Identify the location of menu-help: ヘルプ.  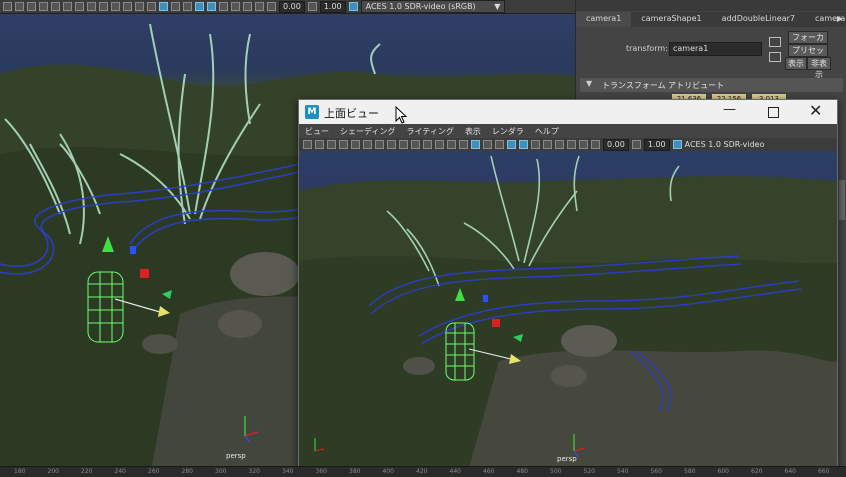
(547, 131).